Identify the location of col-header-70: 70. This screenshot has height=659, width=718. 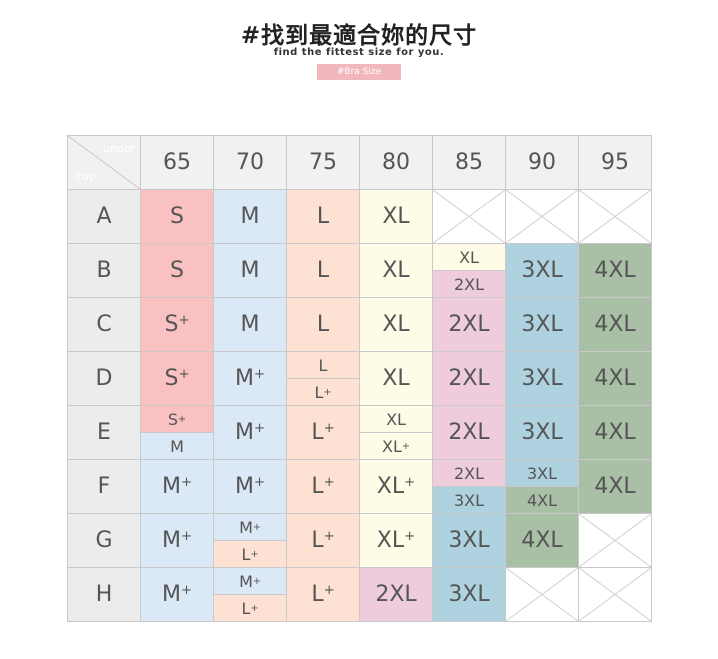
(250, 162).